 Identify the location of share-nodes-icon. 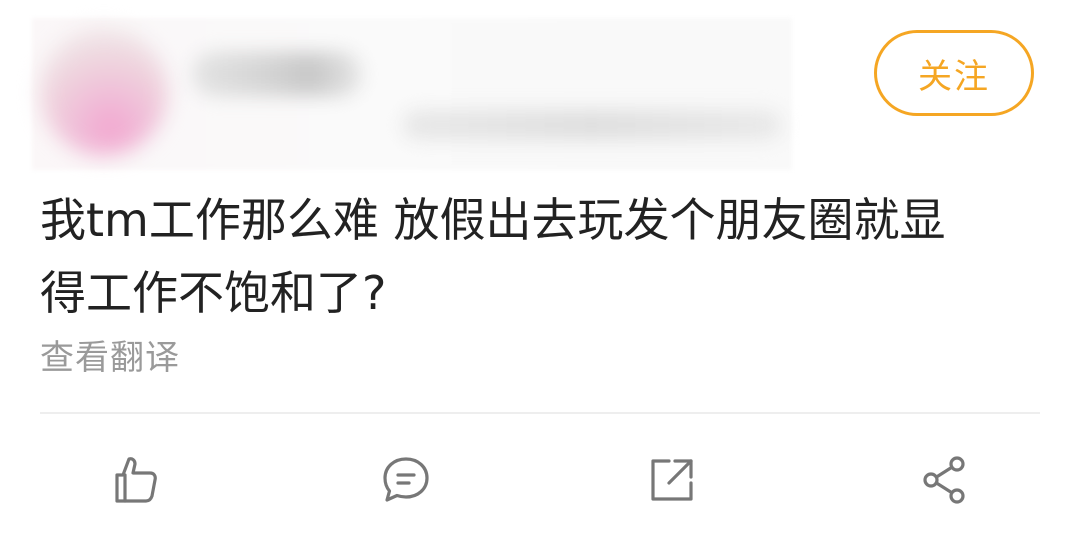
(944, 480).